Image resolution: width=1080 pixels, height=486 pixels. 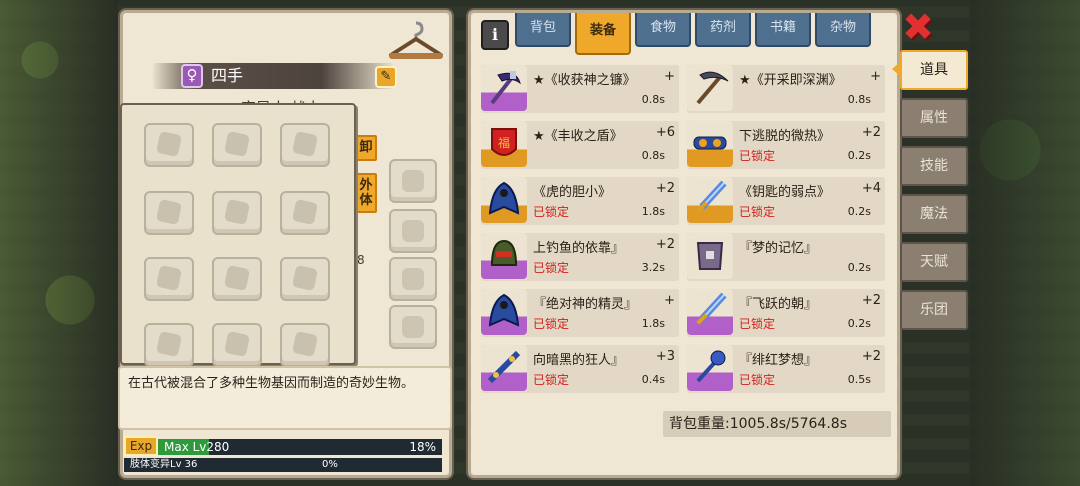 I want to click on svg-text: 福, so click(x=504, y=142).